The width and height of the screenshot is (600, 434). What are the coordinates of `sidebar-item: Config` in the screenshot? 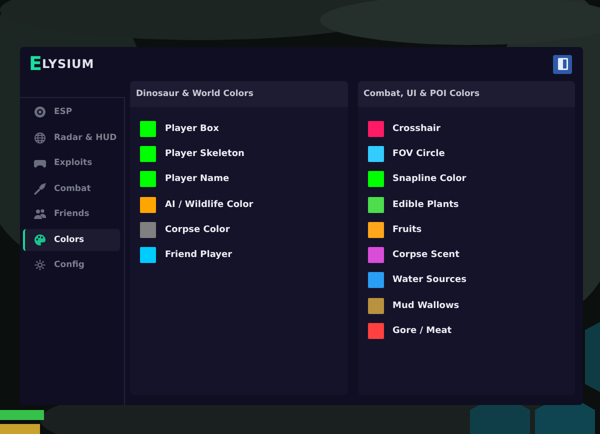 It's located at (71, 265).